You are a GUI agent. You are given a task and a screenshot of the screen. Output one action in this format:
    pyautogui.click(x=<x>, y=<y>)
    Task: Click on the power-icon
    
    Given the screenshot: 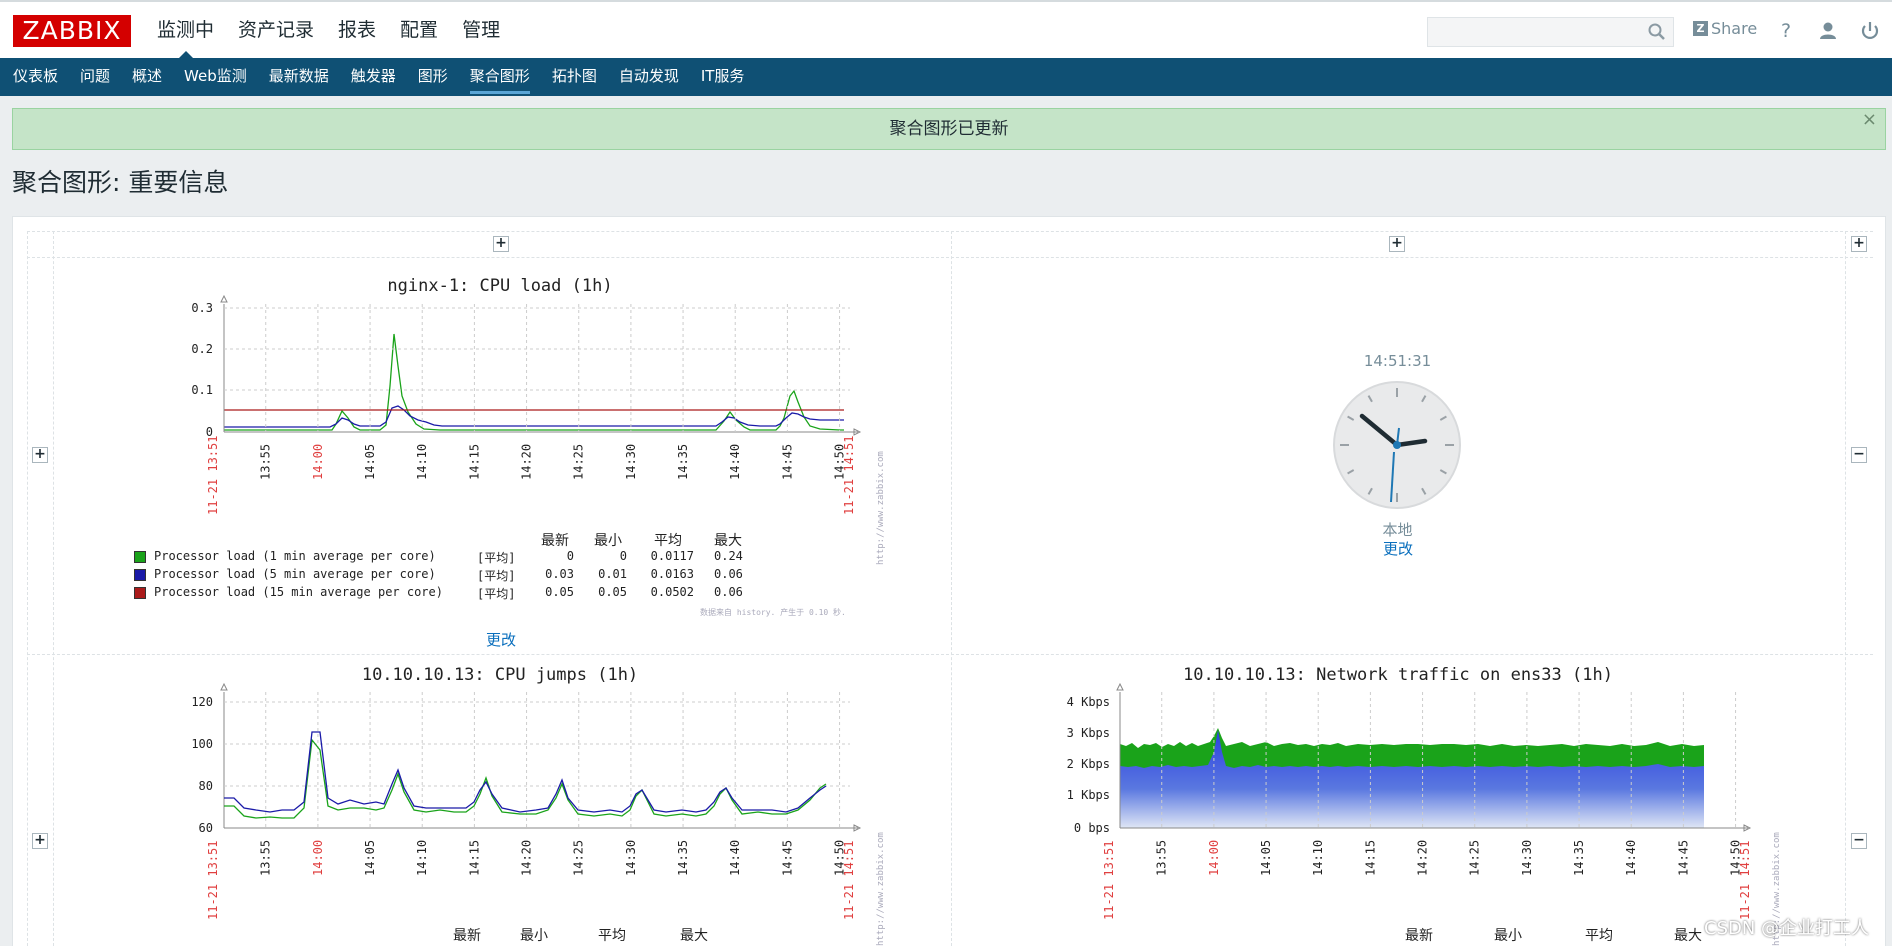 What is the action you would take?
    pyautogui.click(x=1870, y=31)
    